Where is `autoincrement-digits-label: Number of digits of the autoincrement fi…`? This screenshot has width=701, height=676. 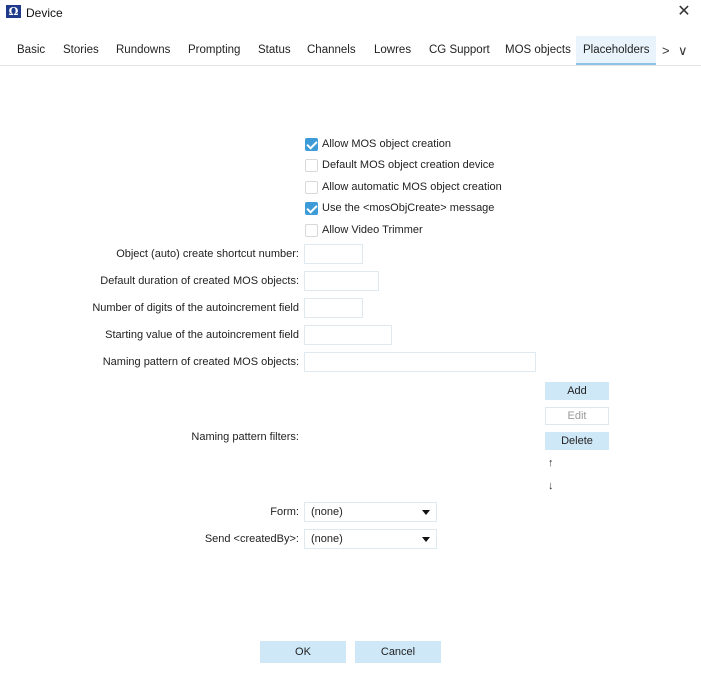
autoincrement-digits-label: Number of digits of the autoincrement fi… is located at coordinates (195, 308).